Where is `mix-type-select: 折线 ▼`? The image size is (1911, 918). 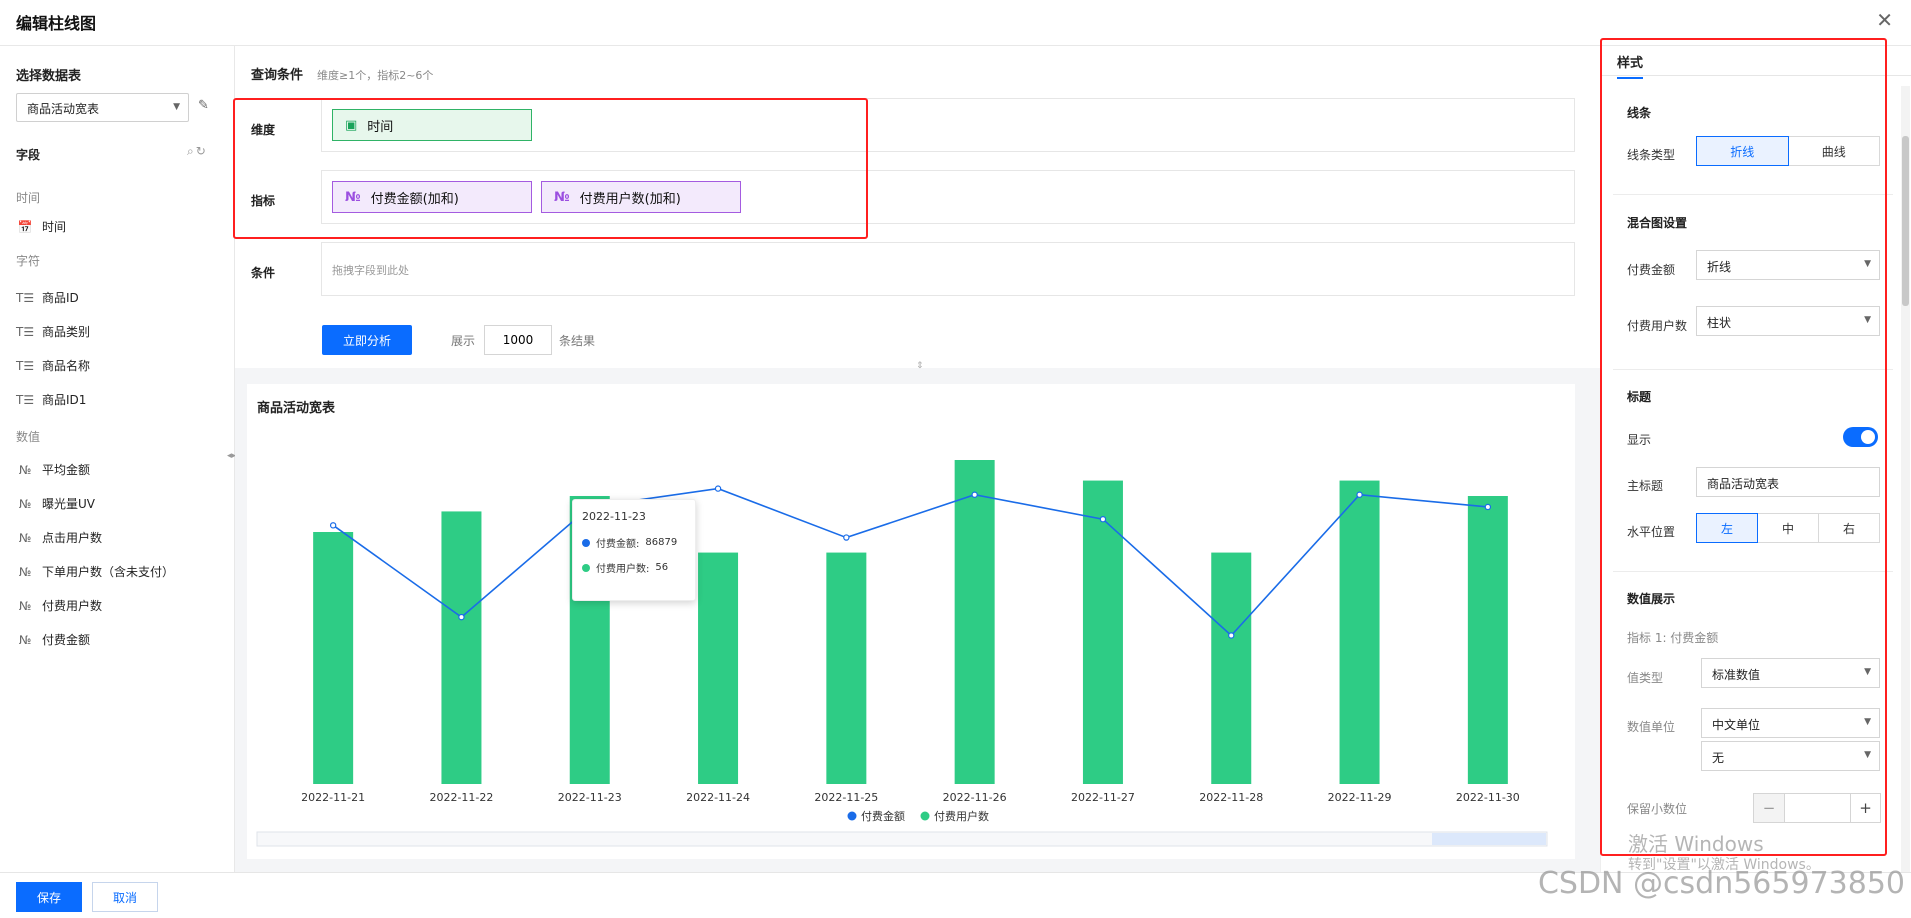
mix-type-select: 折线 ▼ is located at coordinates (1788, 265).